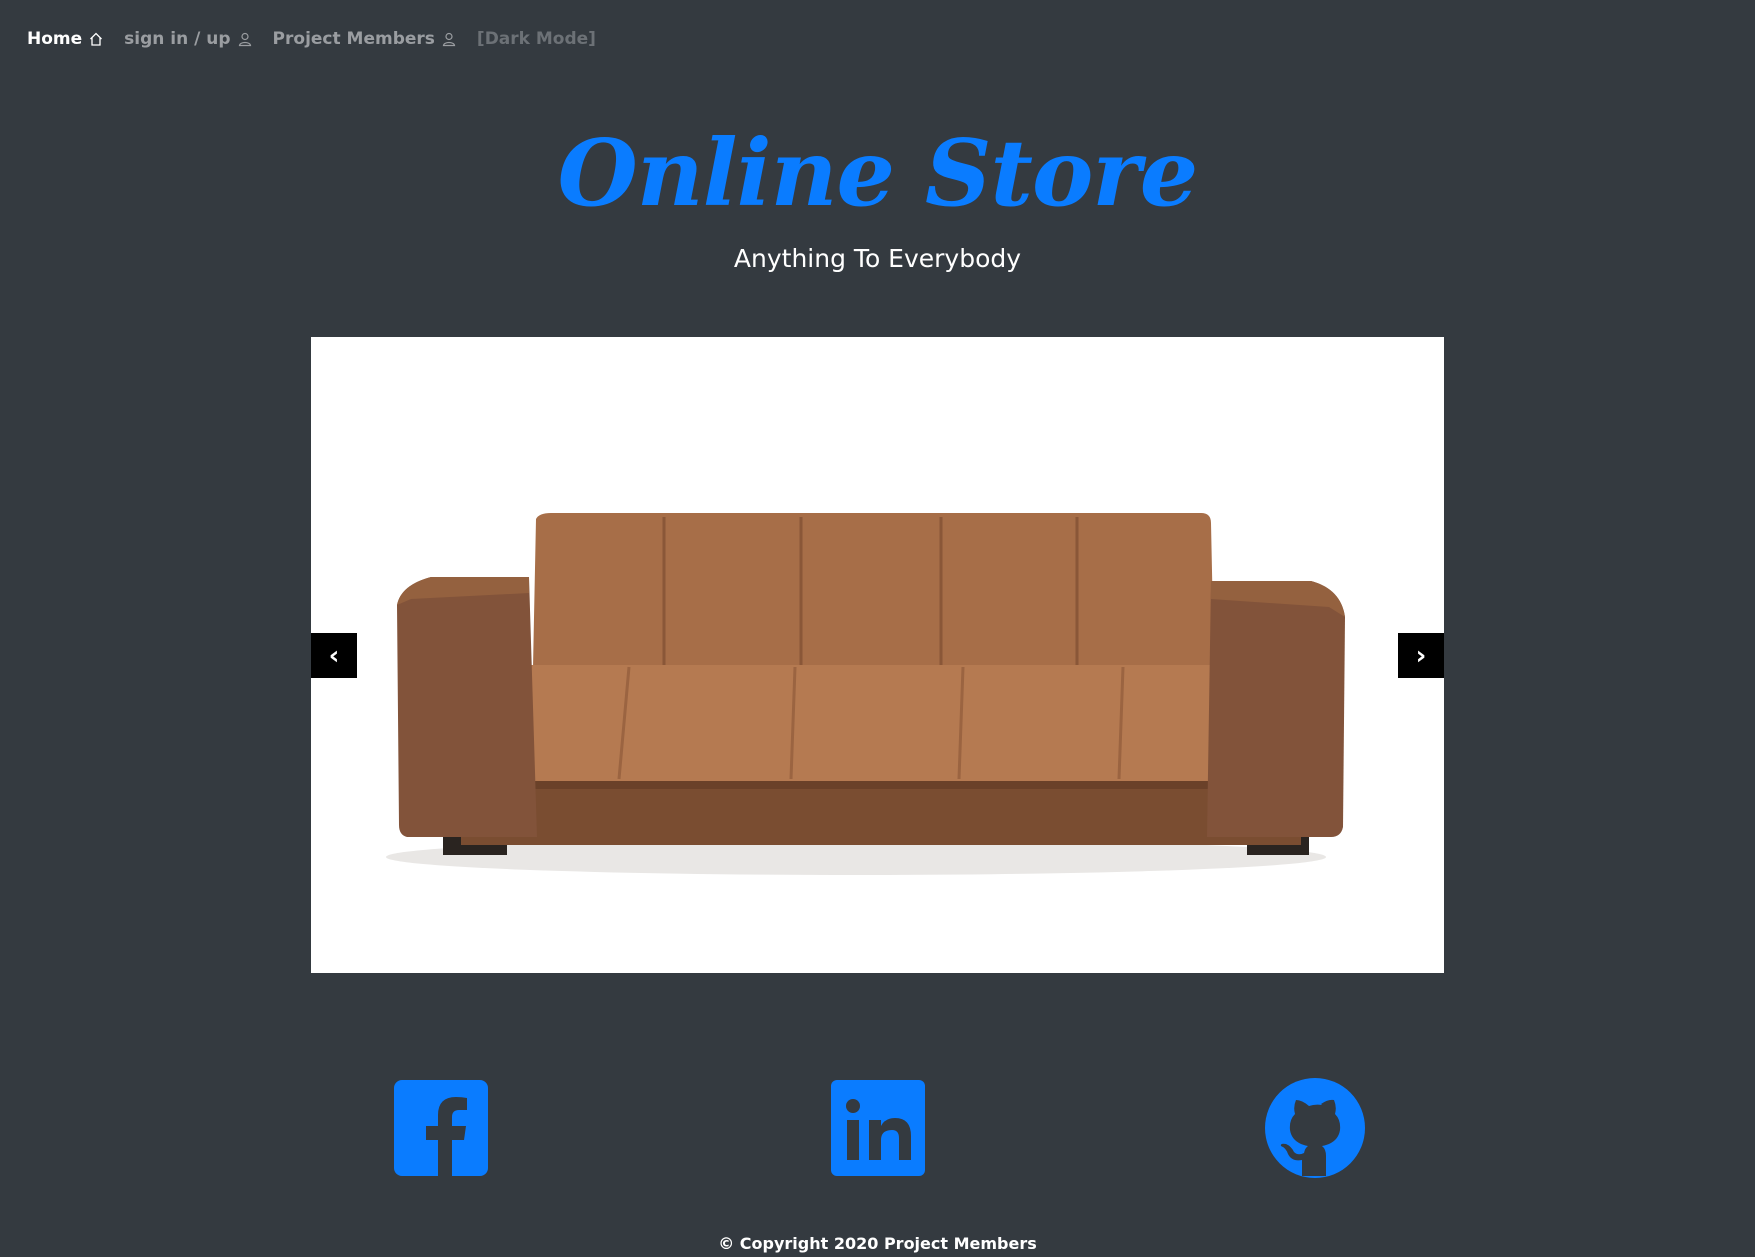 The width and height of the screenshot is (1755, 1257). What do you see at coordinates (96, 39) in the screenshot?
I see `home-icon` at bounding box center [96, 39].